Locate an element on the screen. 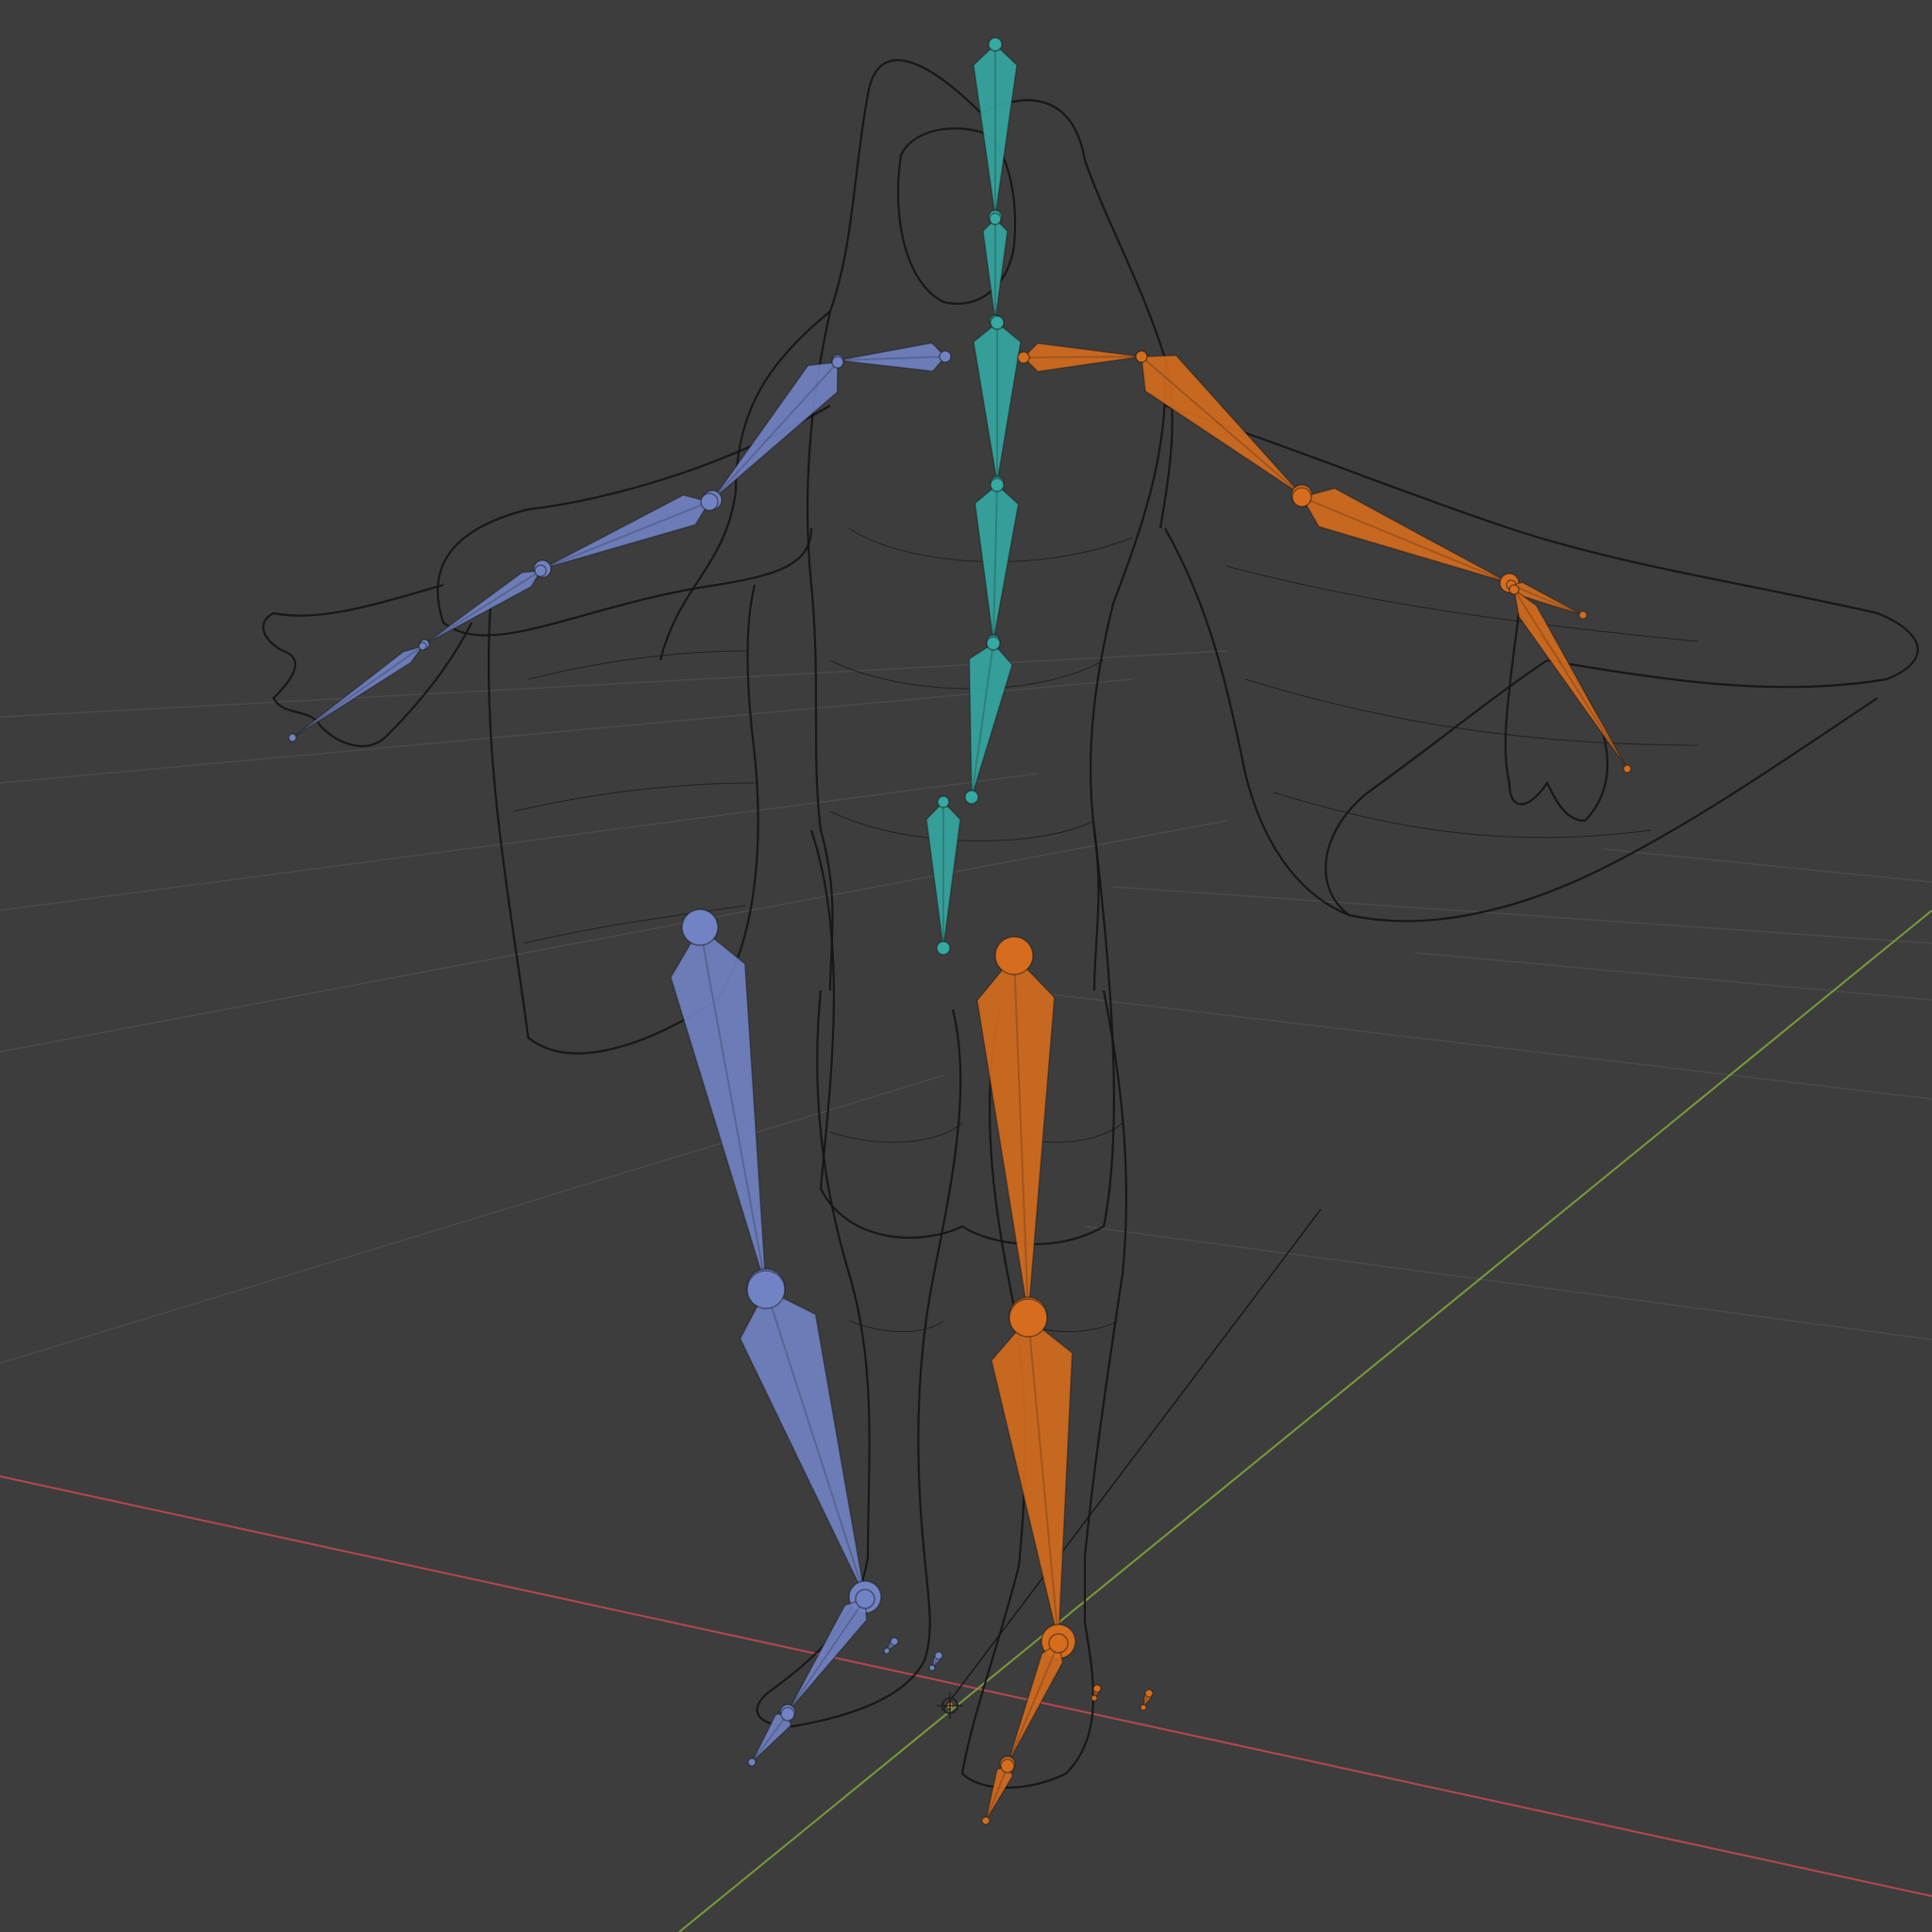  bone-toe-l-ridge is located at coordinates (770, 1738).